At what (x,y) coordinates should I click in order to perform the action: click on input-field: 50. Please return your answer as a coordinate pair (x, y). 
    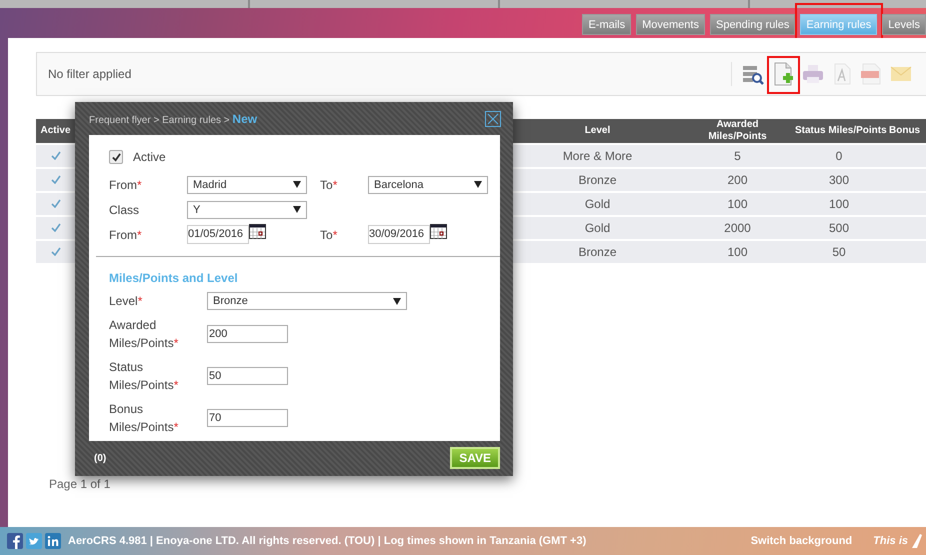
    Looking at the image, I should click on (247, 376).